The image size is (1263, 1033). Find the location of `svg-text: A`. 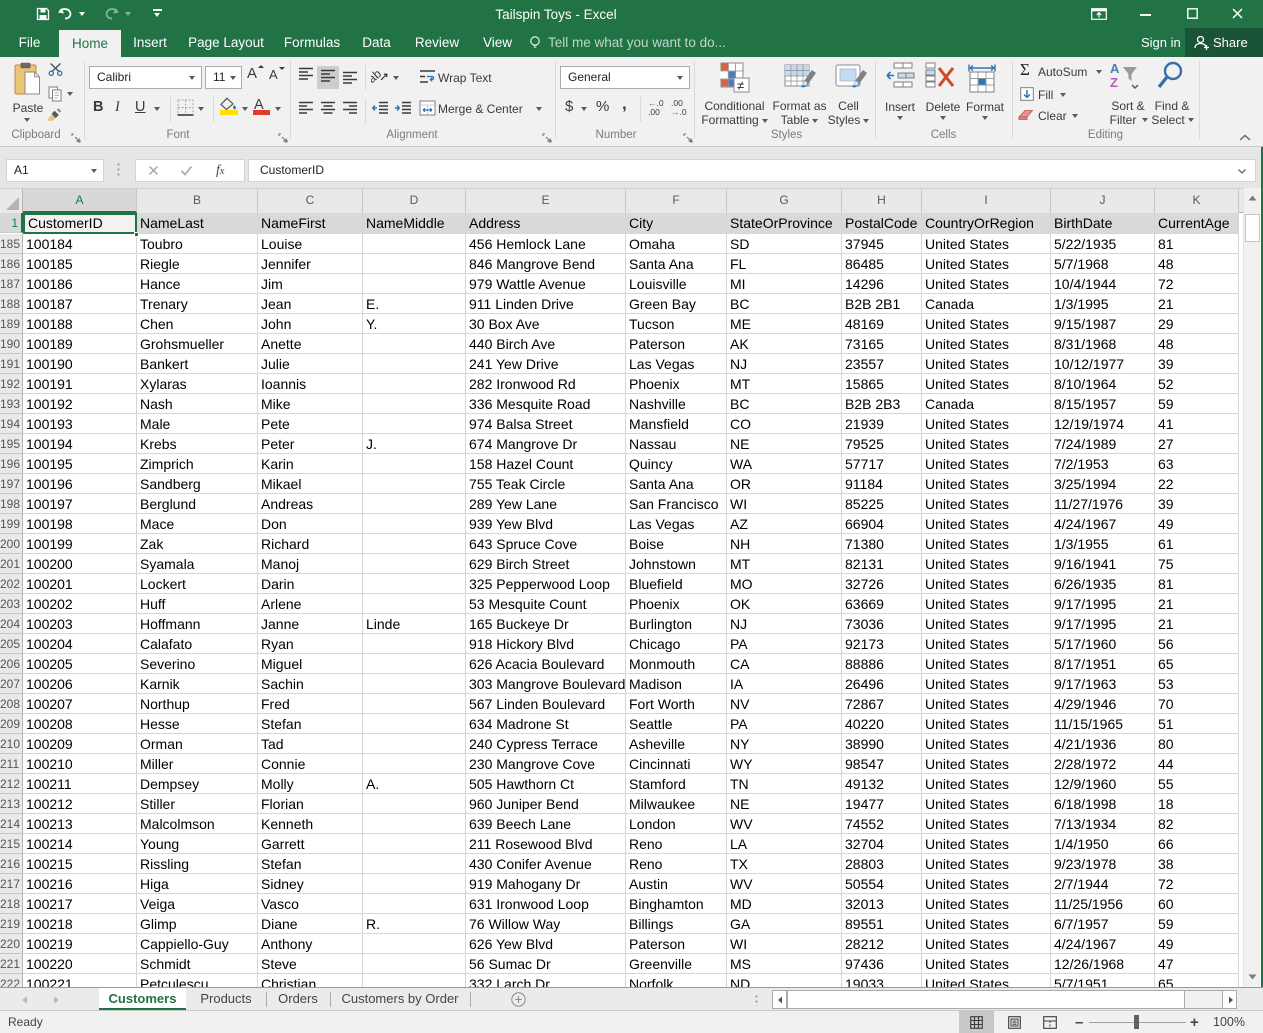

svg-text: A is located at coordinates (1115, 68).